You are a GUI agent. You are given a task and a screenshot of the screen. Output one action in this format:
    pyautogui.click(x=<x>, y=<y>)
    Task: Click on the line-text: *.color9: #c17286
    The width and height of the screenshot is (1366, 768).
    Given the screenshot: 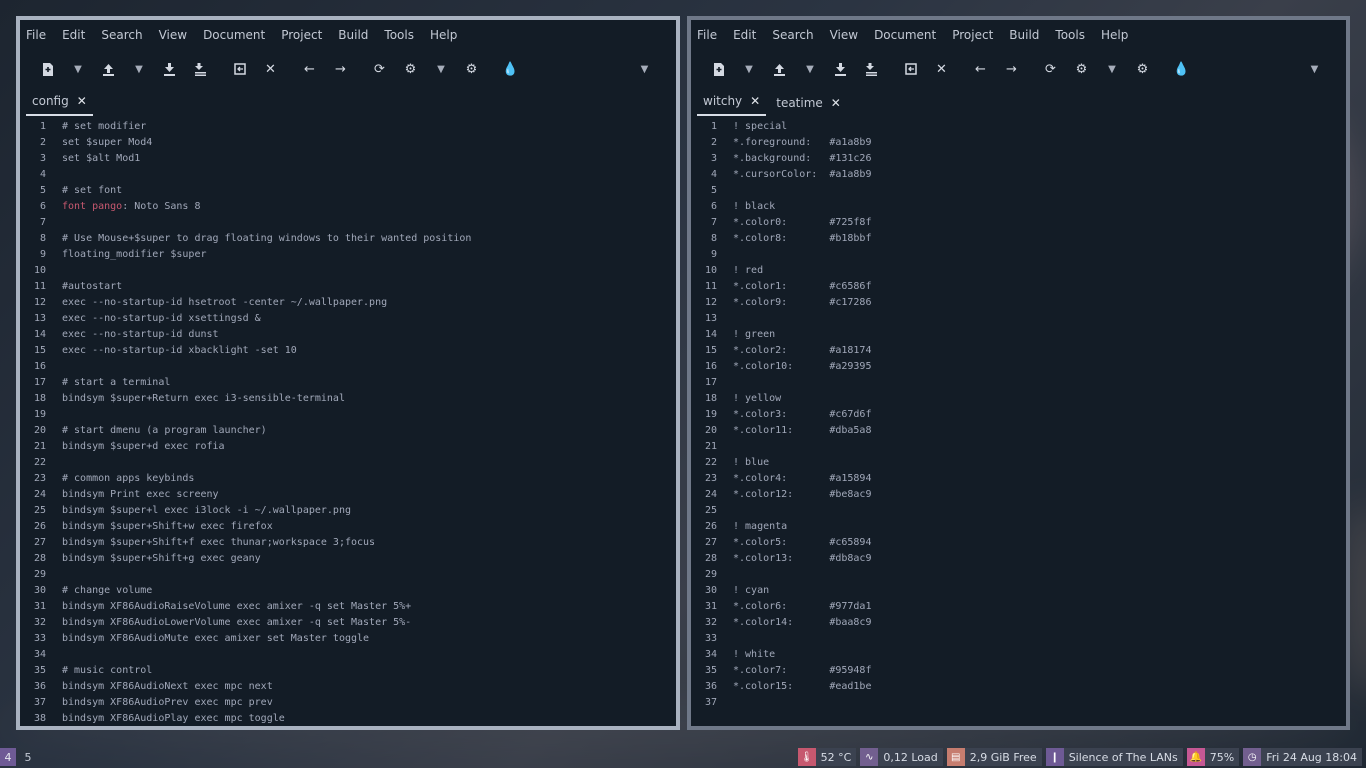 What is the action you would take?
    pyautogui.click(x=802, y=302)
    